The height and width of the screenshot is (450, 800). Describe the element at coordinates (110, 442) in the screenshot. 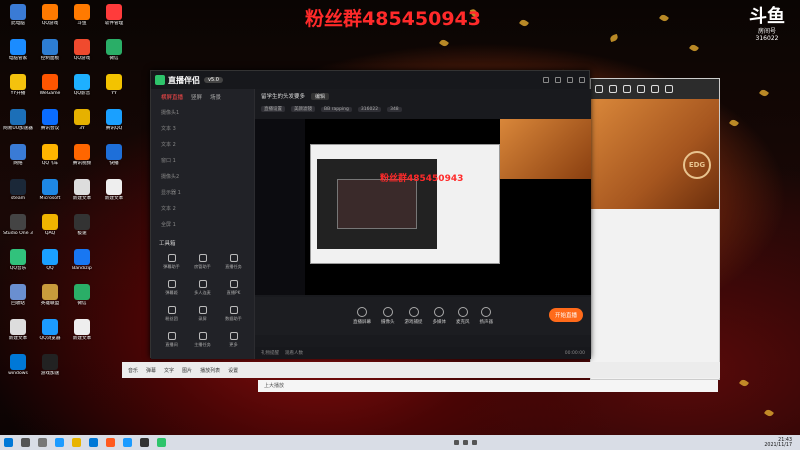

I see `browser-icon` at that location.